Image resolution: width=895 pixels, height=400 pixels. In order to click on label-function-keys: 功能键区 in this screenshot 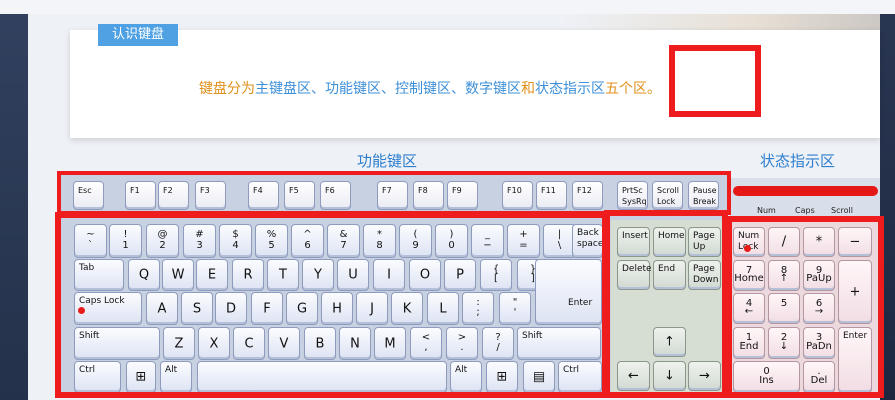, I will do `click(387, 161)`.